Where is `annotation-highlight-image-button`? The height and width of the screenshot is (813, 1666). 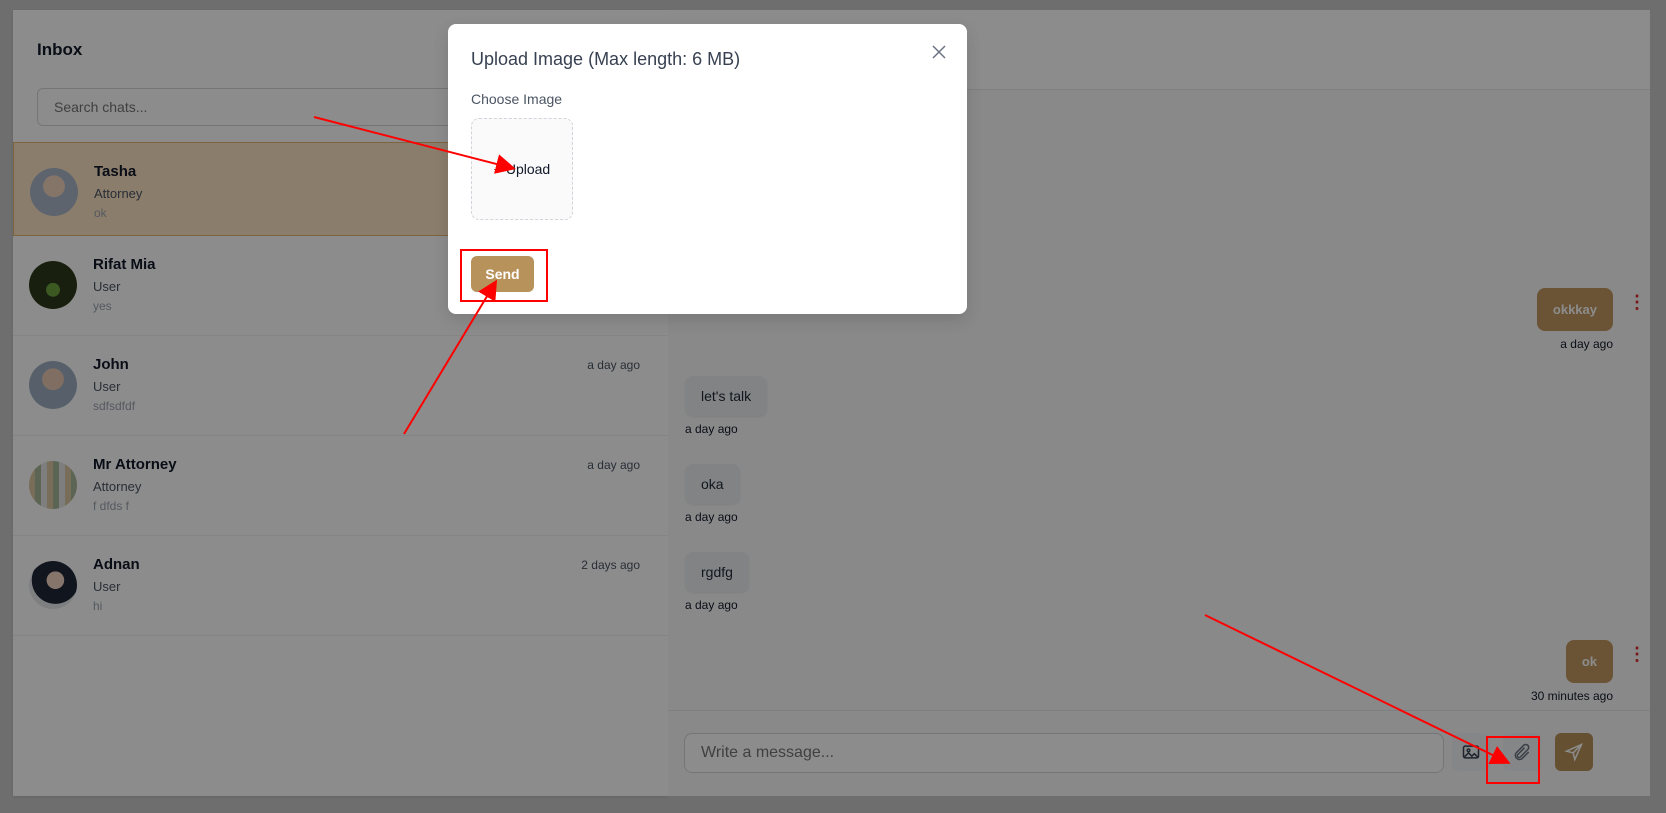
annotation-highlight-image-button is located at coordinates (1513, 760).